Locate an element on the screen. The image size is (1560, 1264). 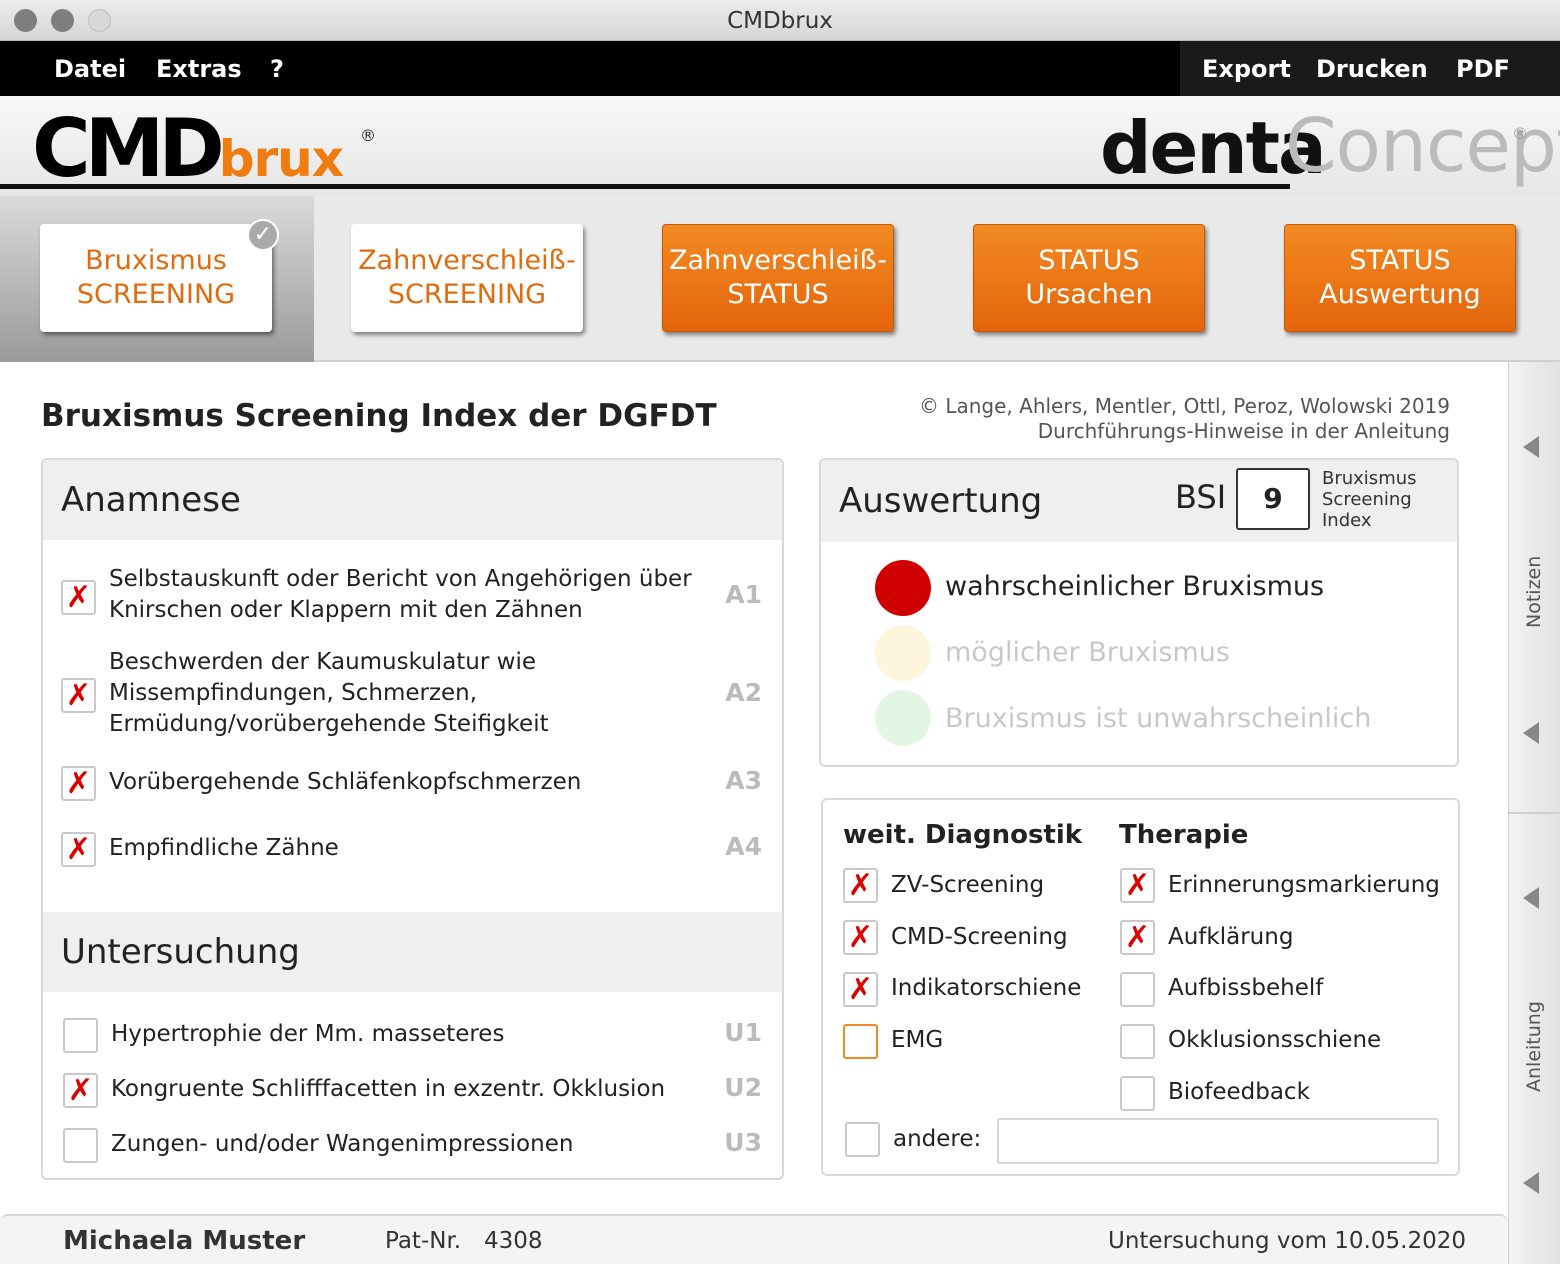
result-yellow-indicator is located at coordinates (903, 653).